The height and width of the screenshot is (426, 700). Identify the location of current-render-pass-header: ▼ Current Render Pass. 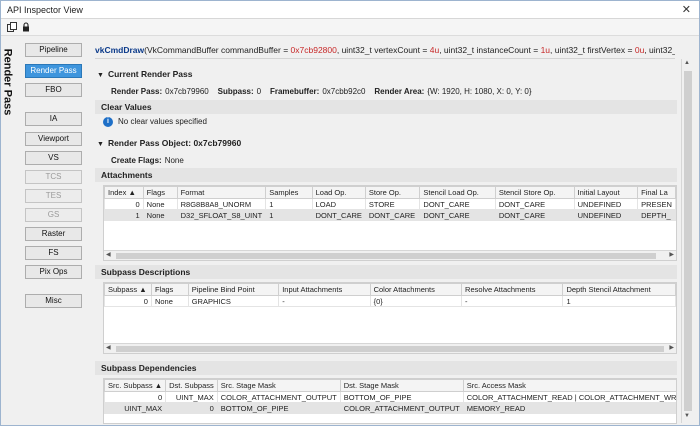
(145, 74).